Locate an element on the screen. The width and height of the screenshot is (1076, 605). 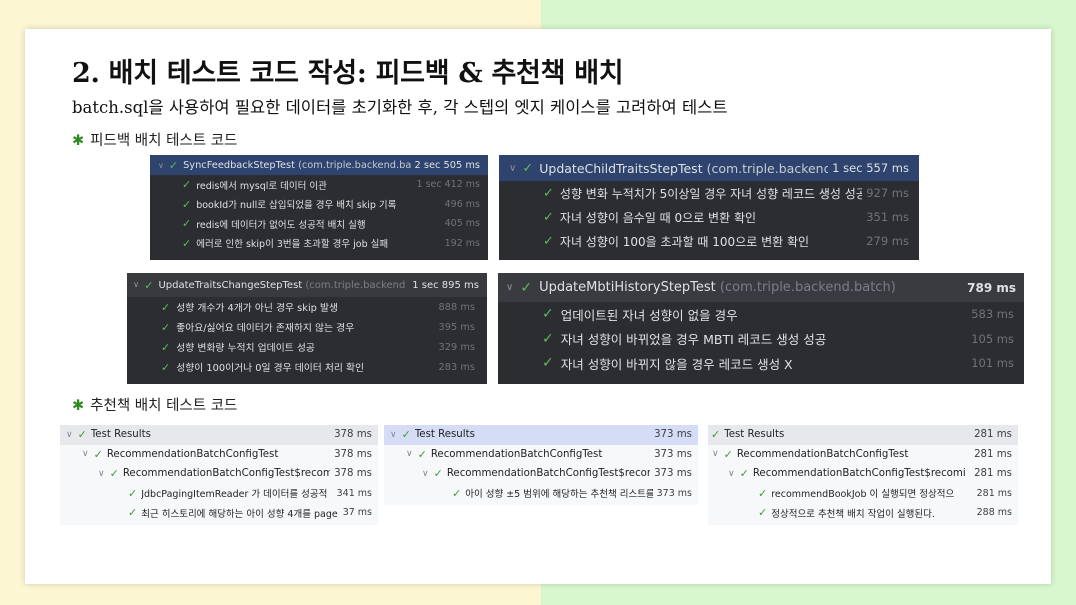
test-case-time: 105 ms is located at coordinates (992, 338).